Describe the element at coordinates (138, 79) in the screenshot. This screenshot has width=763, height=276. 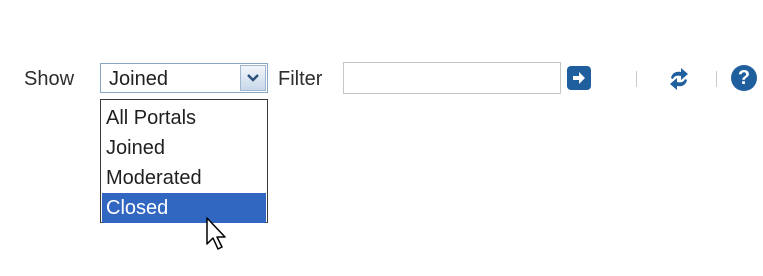
I see `show-select-value: Joined` at that location.